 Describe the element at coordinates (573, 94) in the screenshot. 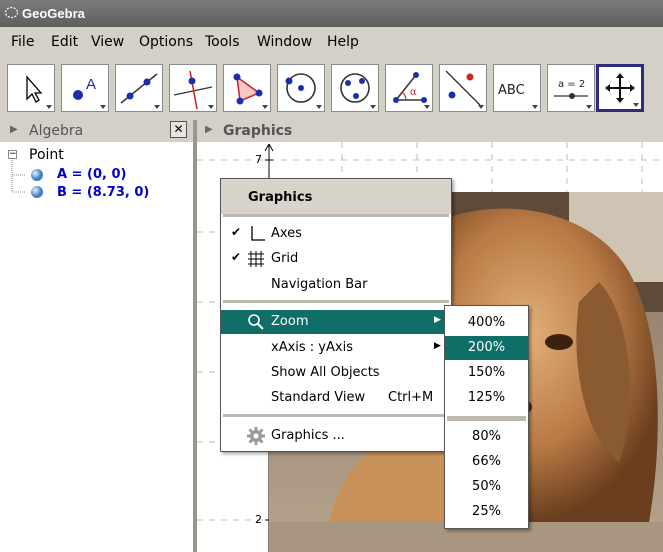

I see `slider-icon: a = 2` at that location.